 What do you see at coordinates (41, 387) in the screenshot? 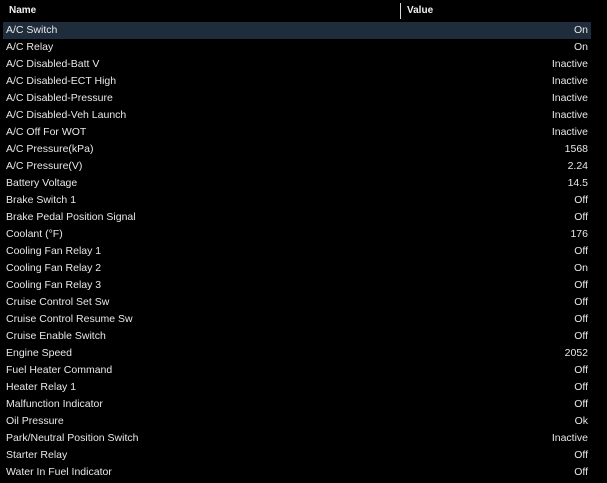
I see `row-name: Heater Relay 1` at bounding box center [41, 387].